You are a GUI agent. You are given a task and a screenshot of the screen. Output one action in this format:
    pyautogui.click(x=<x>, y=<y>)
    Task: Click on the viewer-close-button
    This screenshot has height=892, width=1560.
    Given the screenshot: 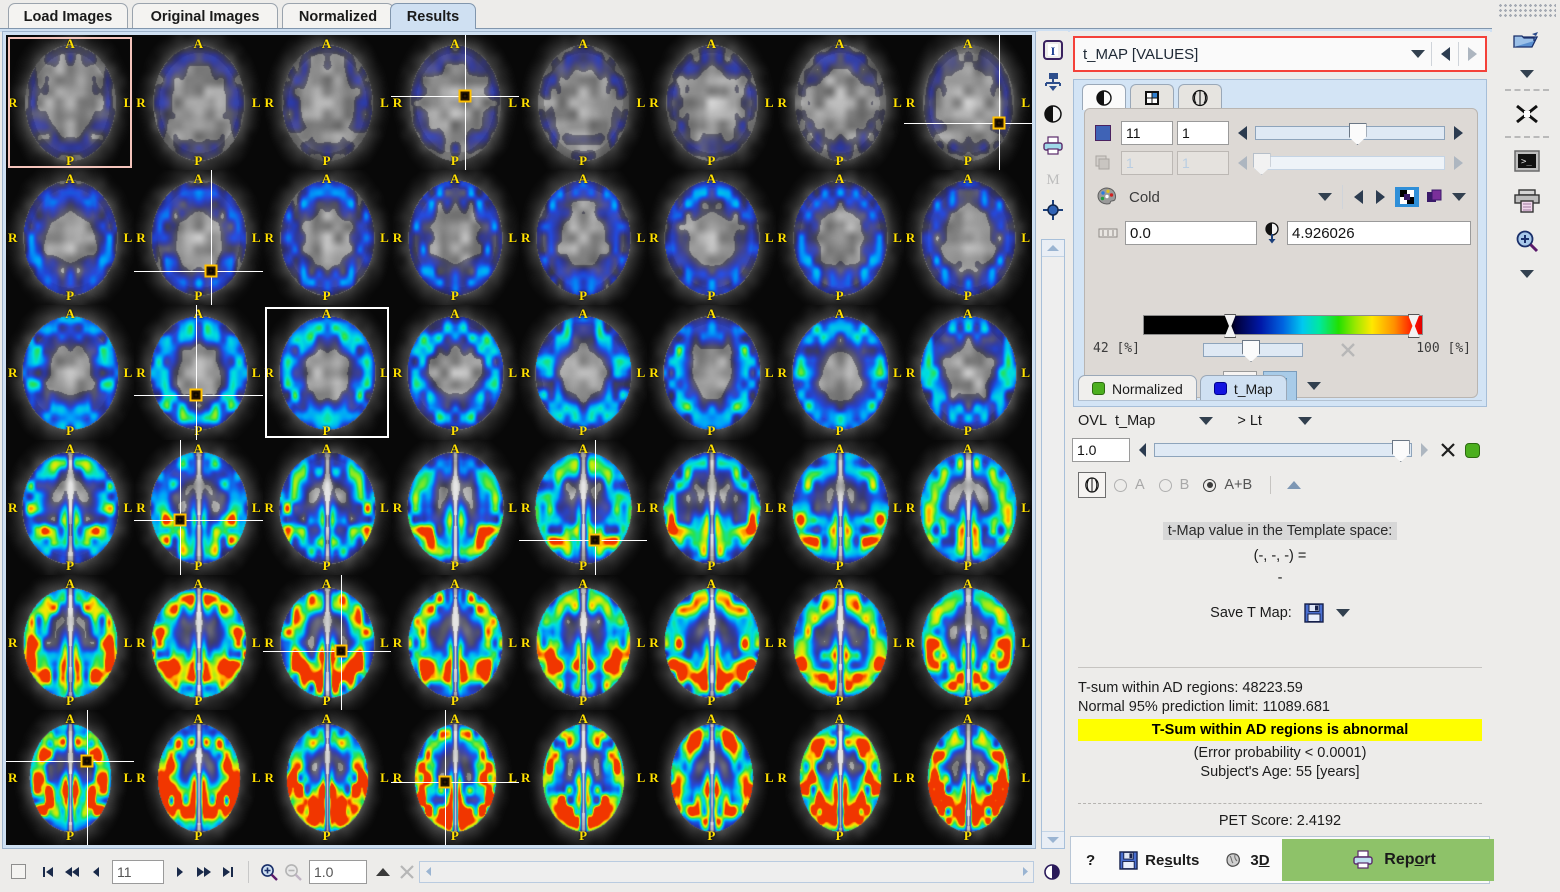 What is the action you would take?
    pyautogui.click(x=407, y=872)
    